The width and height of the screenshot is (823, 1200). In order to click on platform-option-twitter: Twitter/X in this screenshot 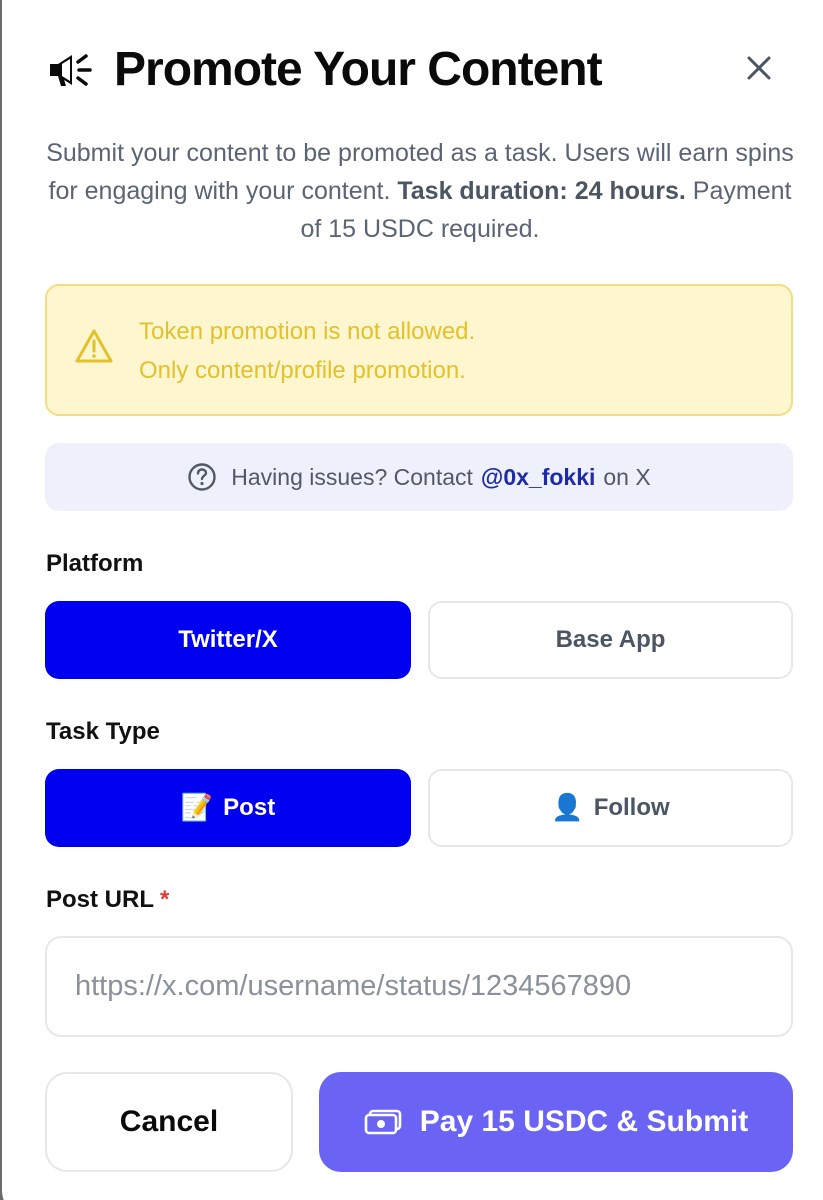, I will do `click(228, 640)`.